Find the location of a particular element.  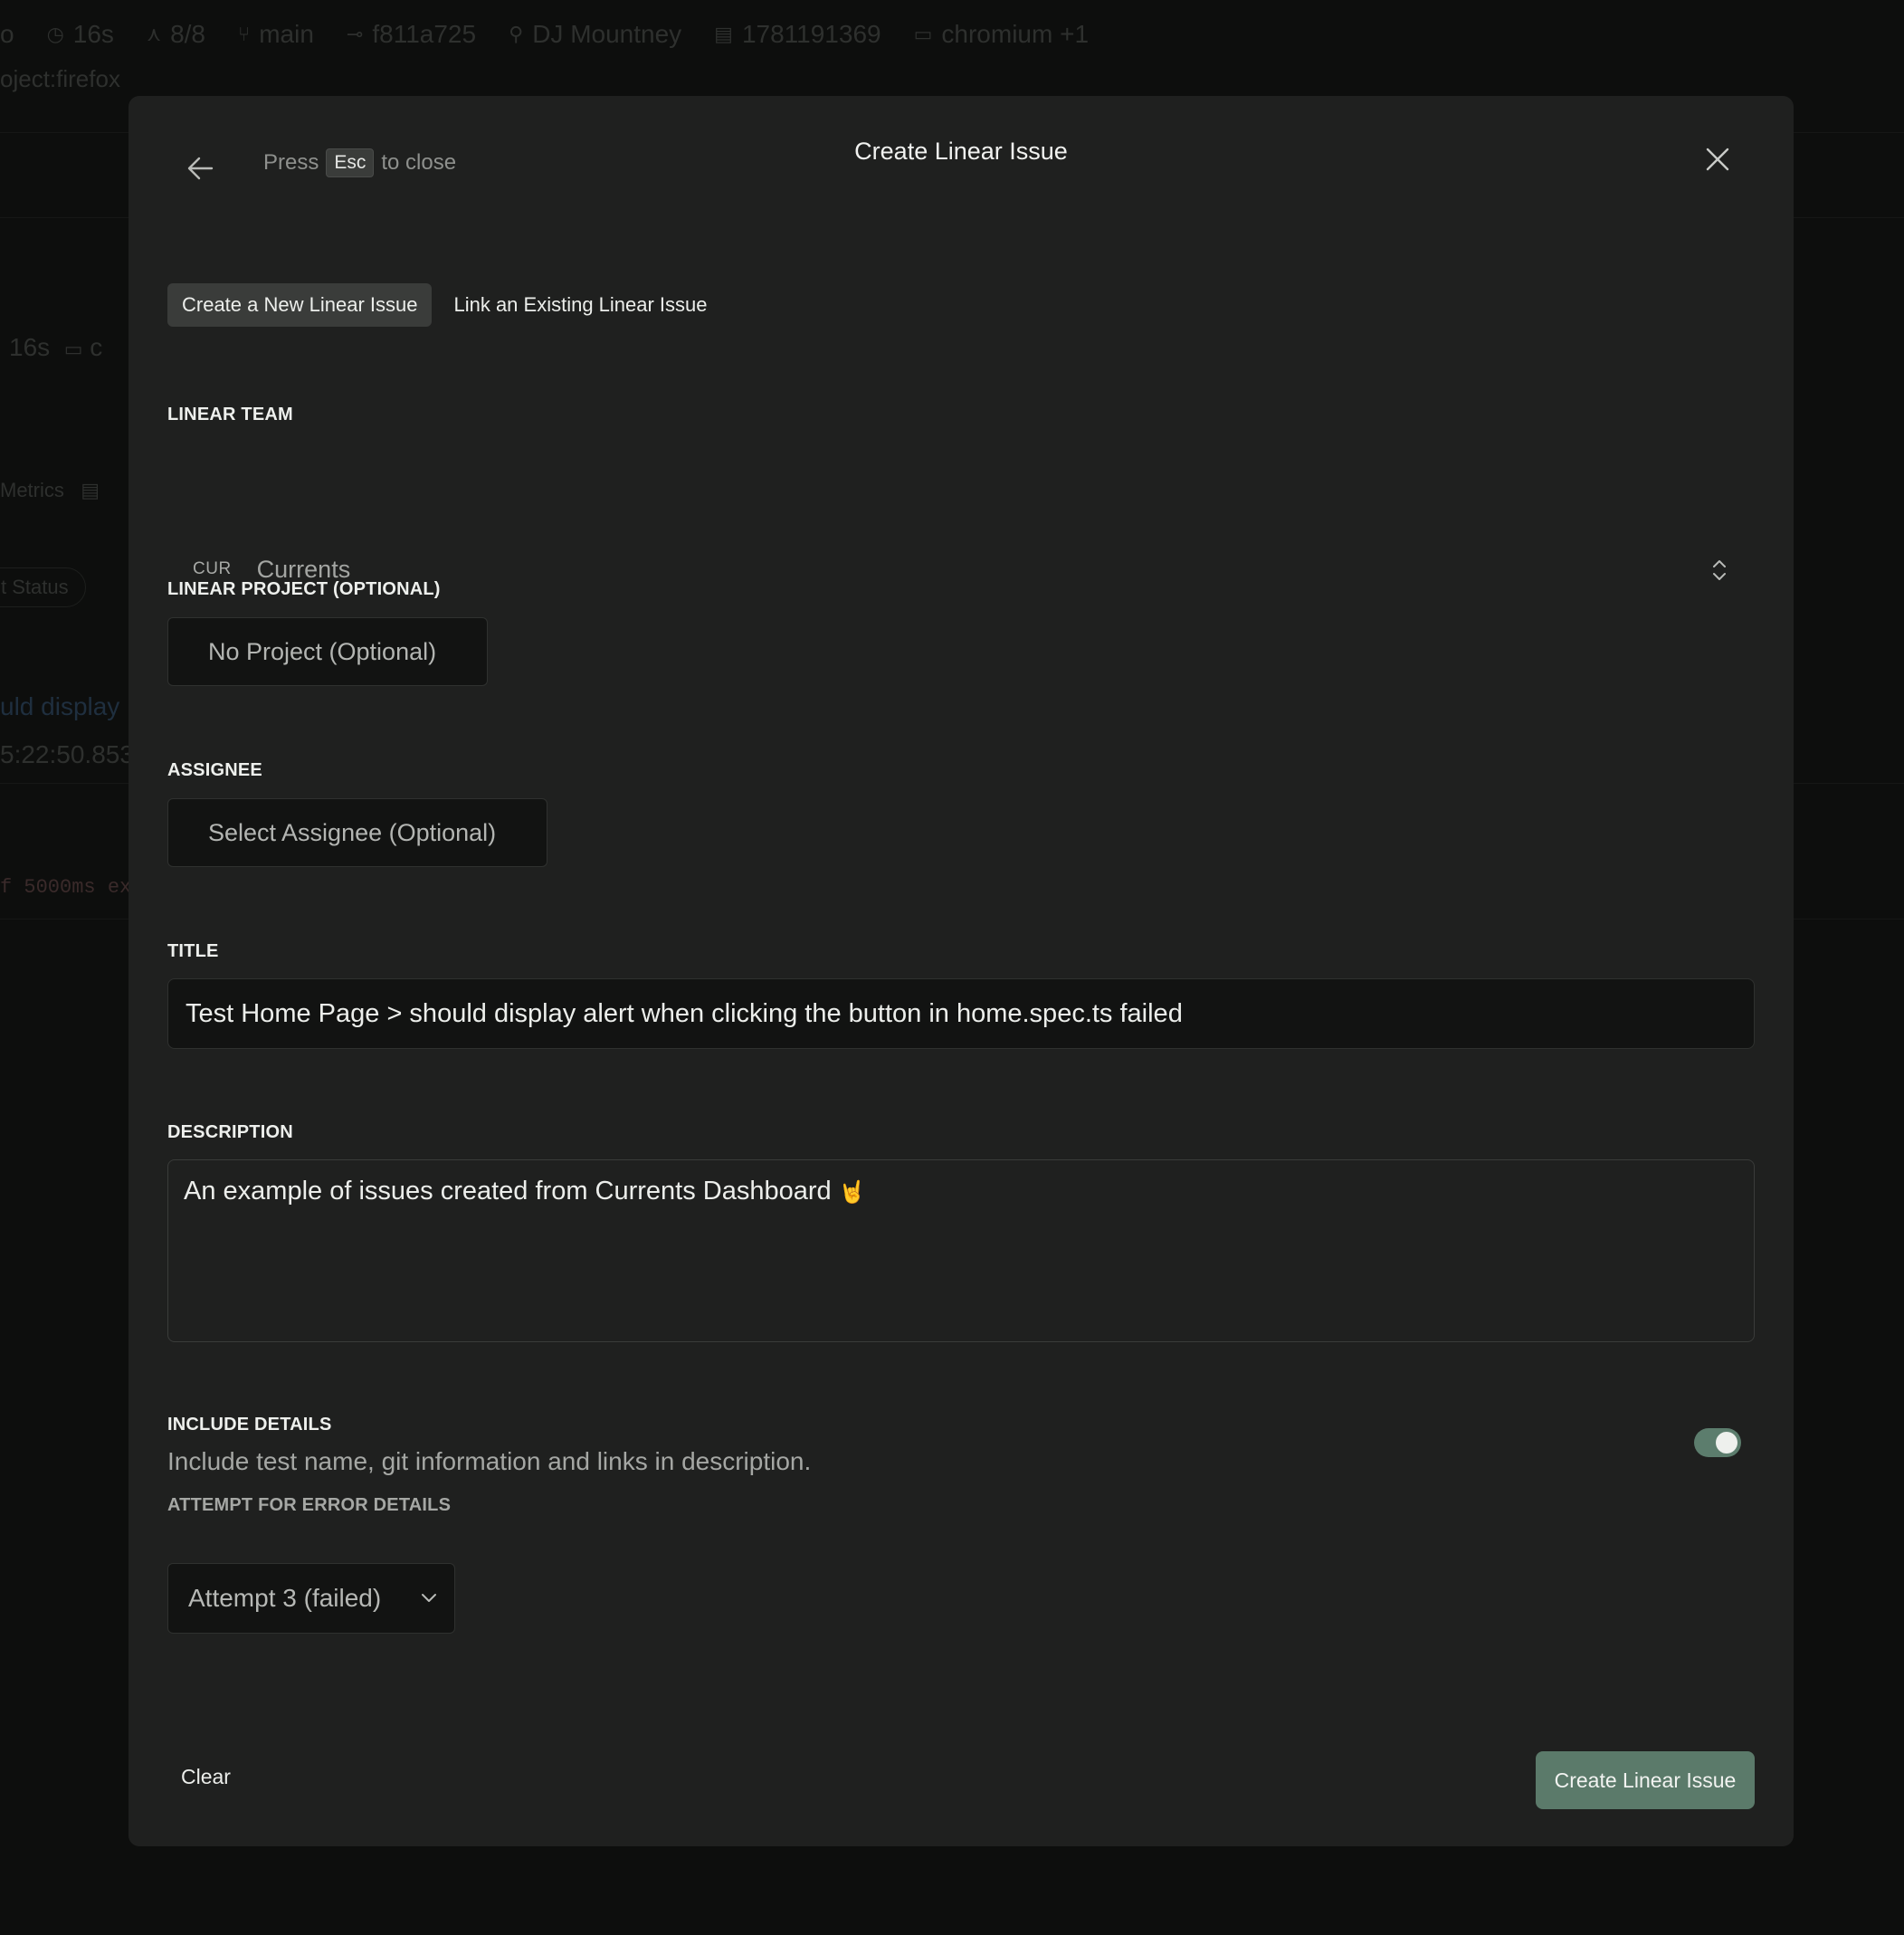

user-icon: ⚲ is located at coordinates (516, 34).